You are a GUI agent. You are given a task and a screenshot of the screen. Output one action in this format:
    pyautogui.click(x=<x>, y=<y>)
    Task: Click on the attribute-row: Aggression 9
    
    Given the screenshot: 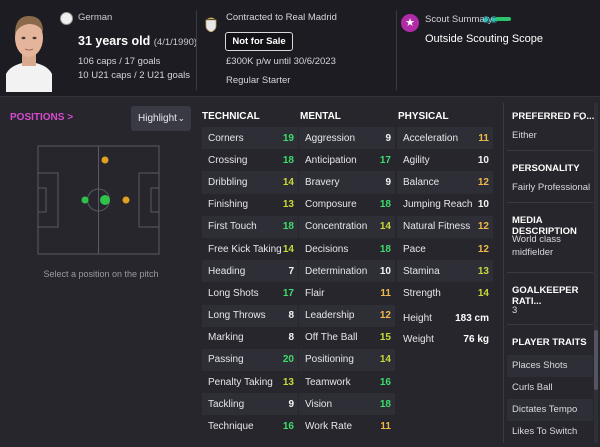 What is the action you would take?
    pyautogui.click(x=347, y=138)
    